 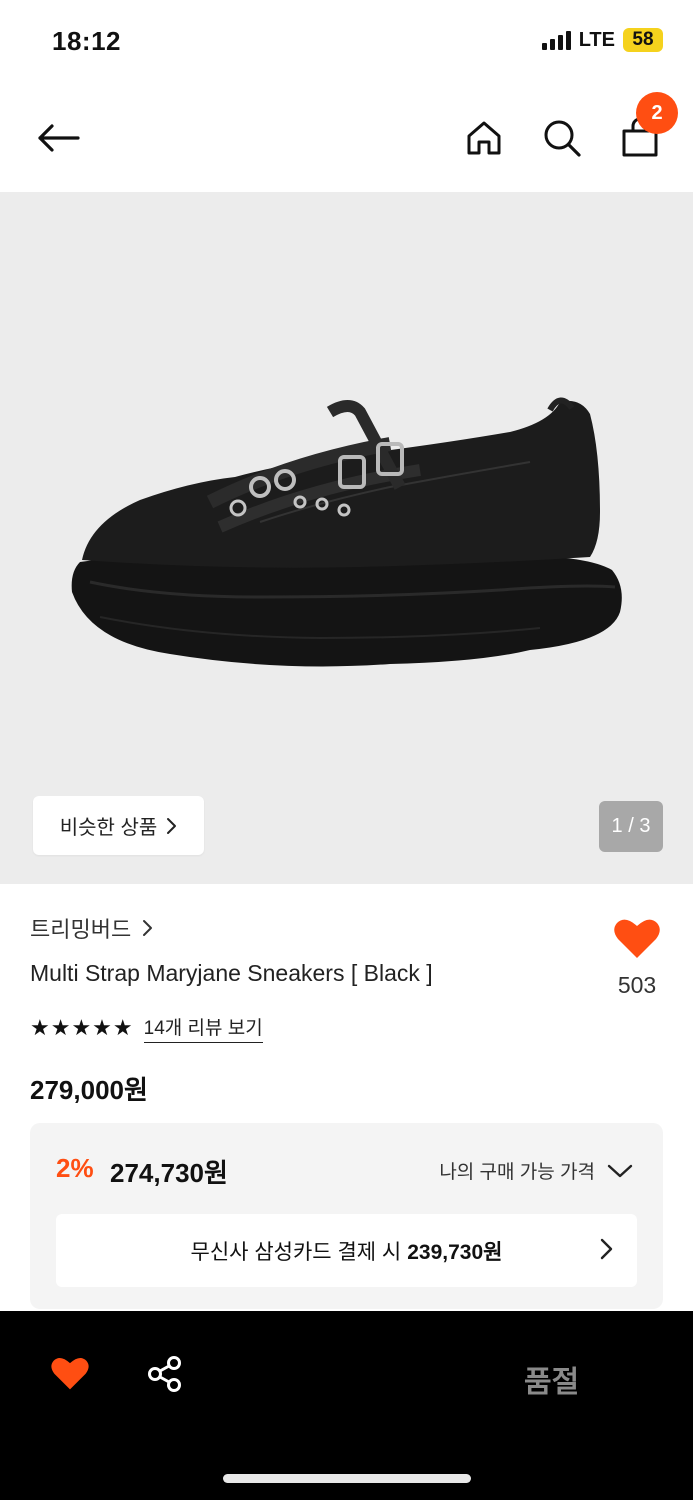 What do you see at coordinates (517, 1172) in the screenshot?
I see `my-price-label: 나의 구매 가능 가격` at bounding box center [517, 1172].